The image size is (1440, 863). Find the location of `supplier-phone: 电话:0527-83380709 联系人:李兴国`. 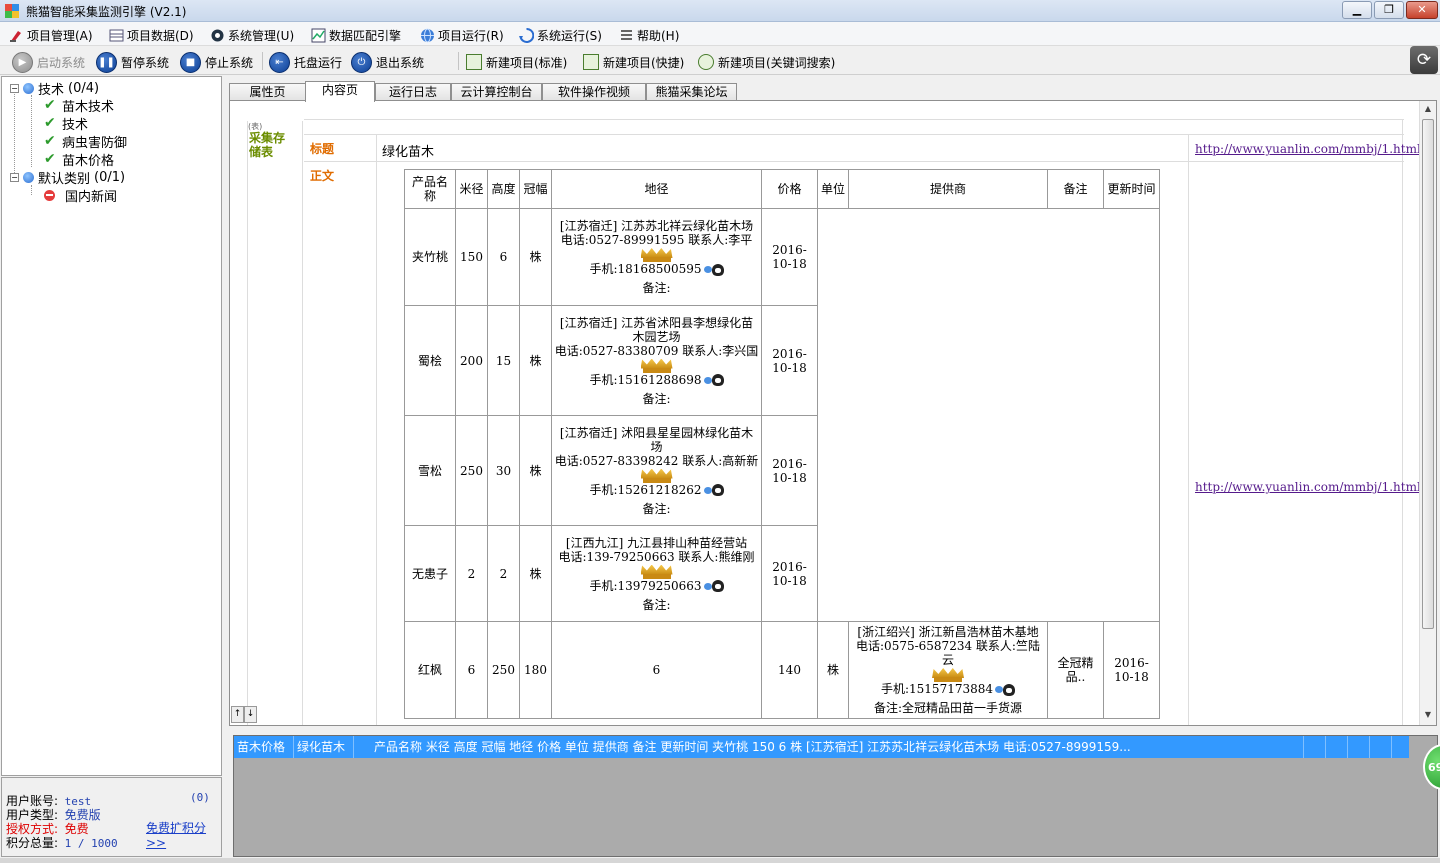

supplier-phone: 电话:0527-83380709 联系人:李兴国 is located at coordinates (656, 350).